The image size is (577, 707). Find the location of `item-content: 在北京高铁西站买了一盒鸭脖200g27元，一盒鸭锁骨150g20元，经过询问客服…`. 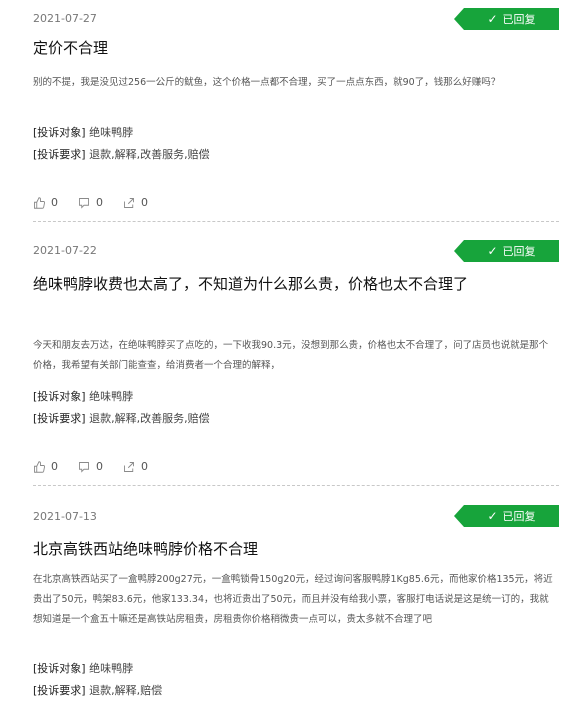

item-content: 在北京高铁西站买了一盒鸭脖200g27元，一盒鸭锁骨150g20元，经过询问客服… is located at coordinates (293, 599).